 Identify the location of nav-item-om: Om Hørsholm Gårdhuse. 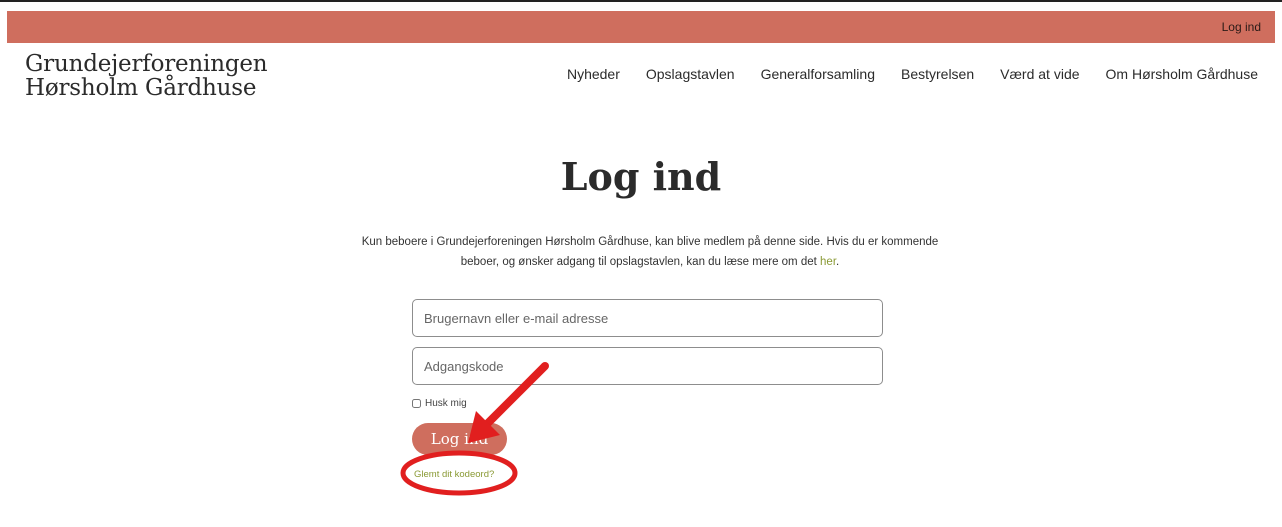
(1182, 74).